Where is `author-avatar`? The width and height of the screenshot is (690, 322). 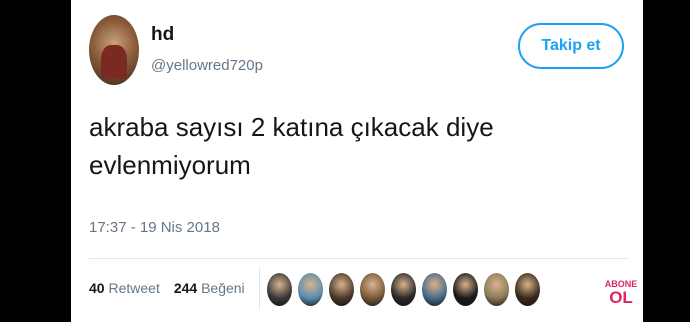
author-avatar is located at coordinates (114, 50).